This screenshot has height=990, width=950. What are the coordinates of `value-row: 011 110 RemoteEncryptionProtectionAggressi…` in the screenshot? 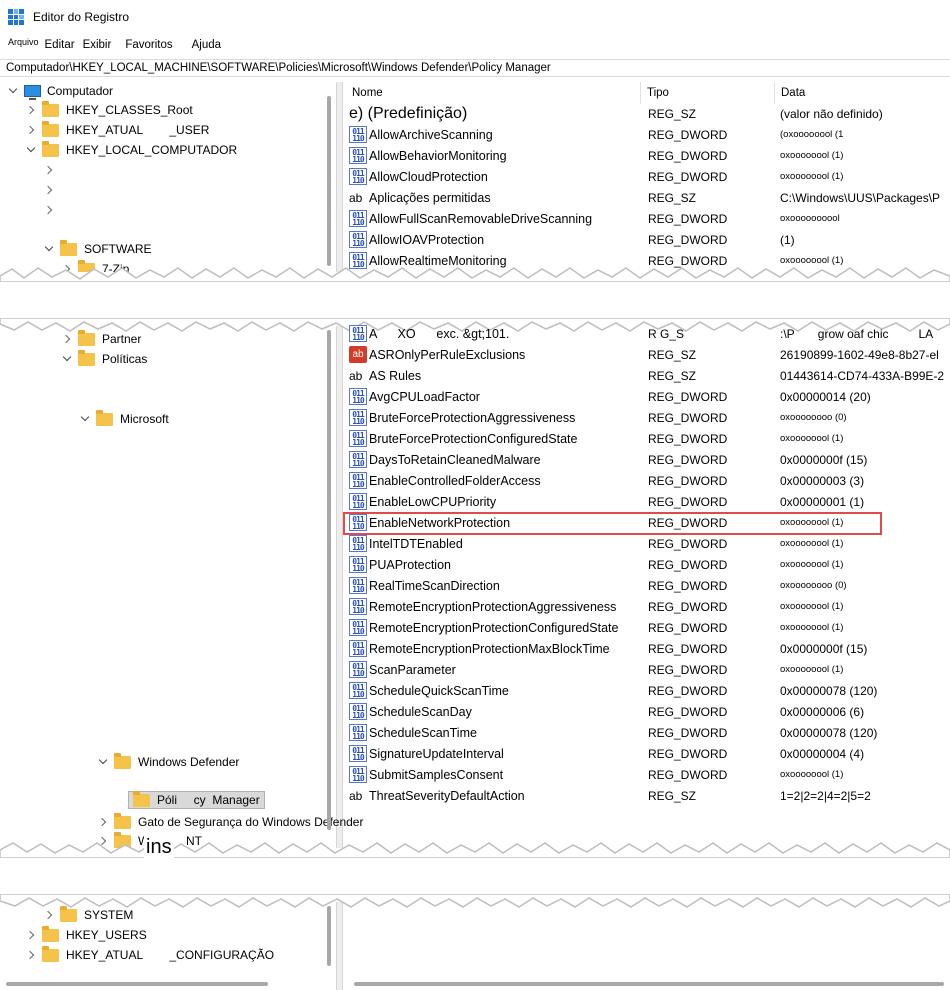 It's located at (646, 606).